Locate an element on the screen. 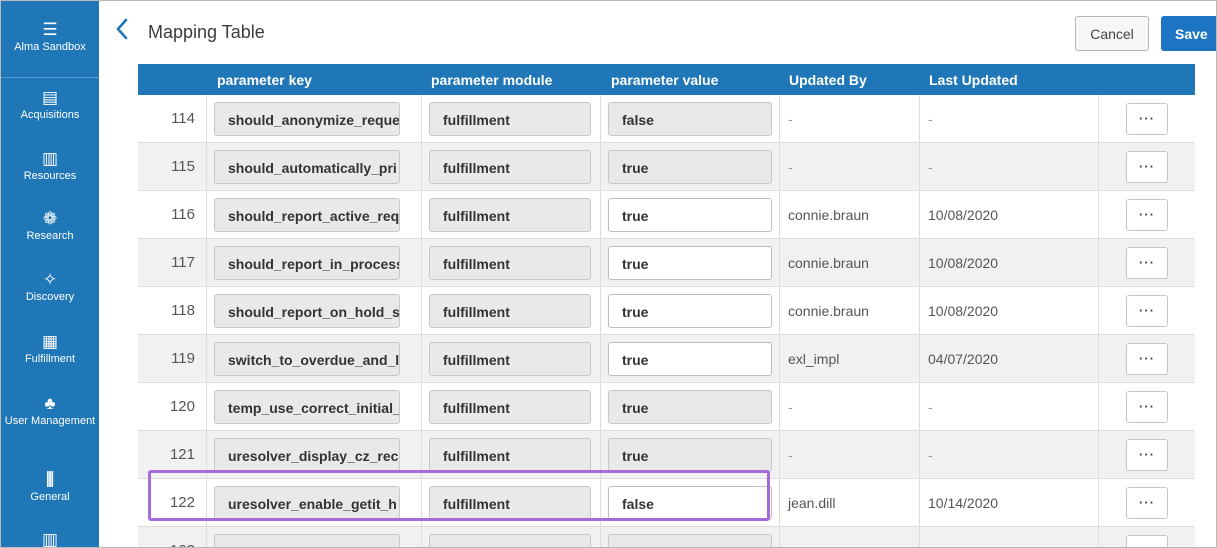 This screenshot has height=548, width=1217. save-button: Save is located at coordinates (1188, 33).